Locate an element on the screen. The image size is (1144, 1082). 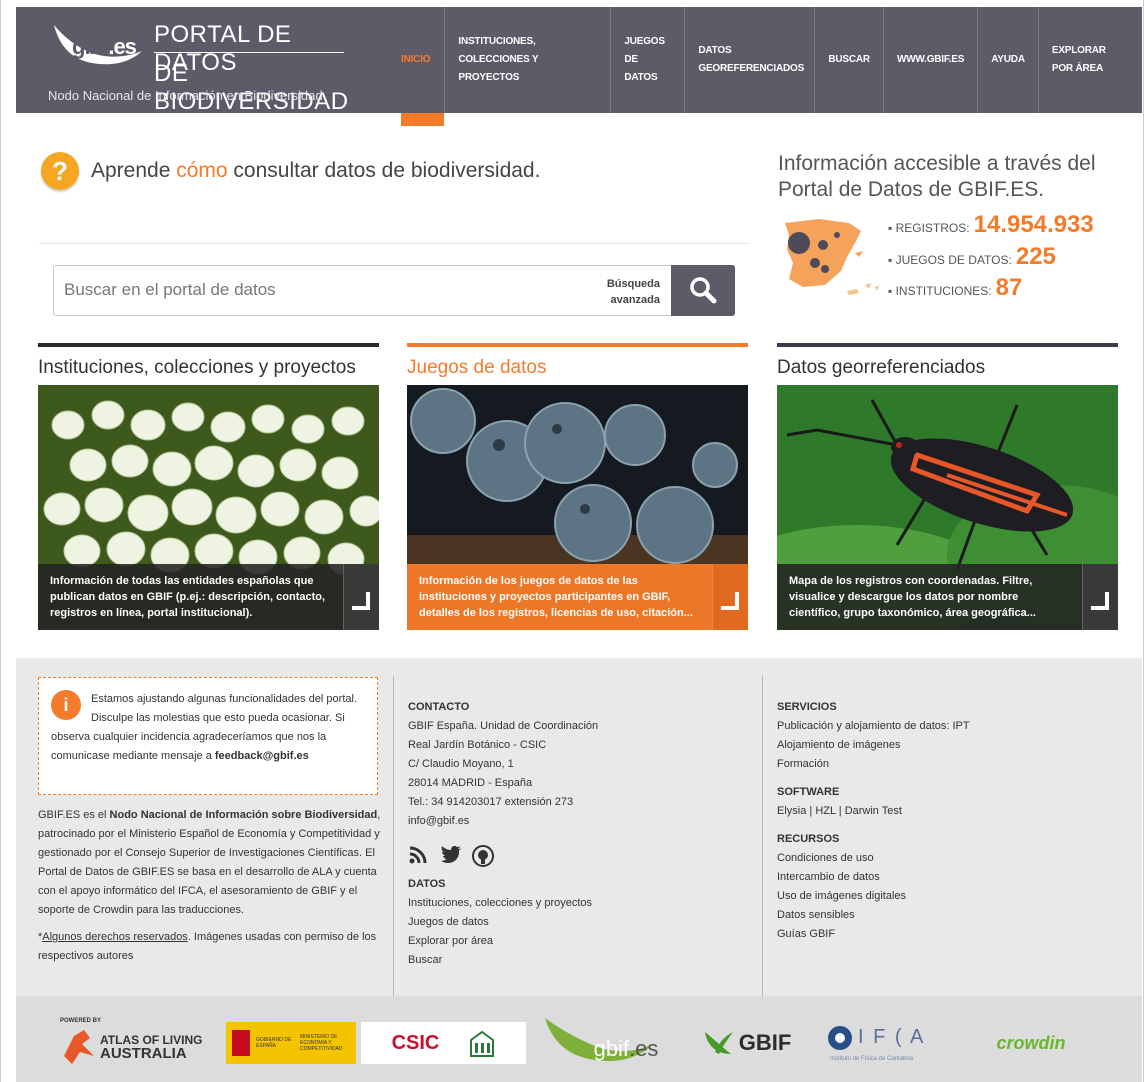
ala-logo: POWERED BY ATLAS OF LIVING AUSTRALIA is located at coordinates (135, 1043).